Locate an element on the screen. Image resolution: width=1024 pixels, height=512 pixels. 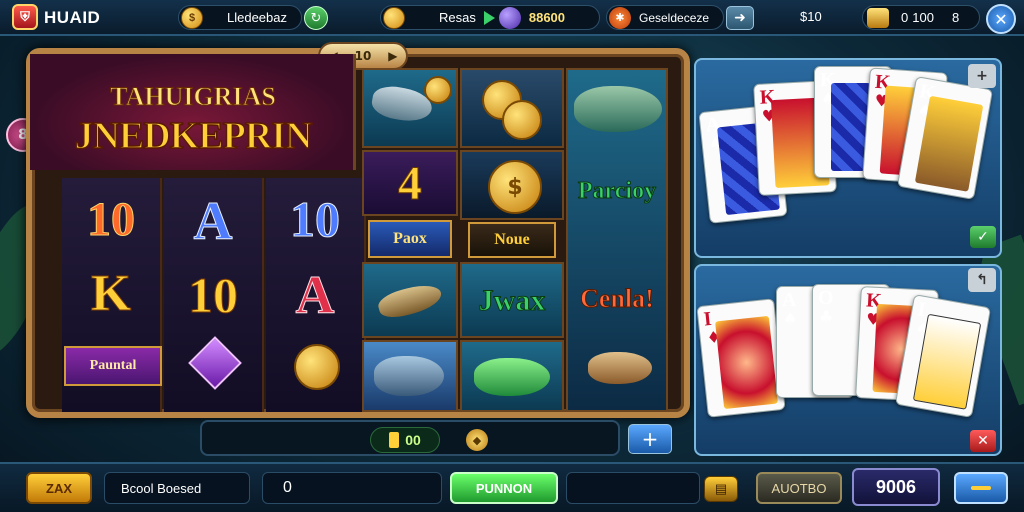
spin-track is located at coordinates (633, 488).